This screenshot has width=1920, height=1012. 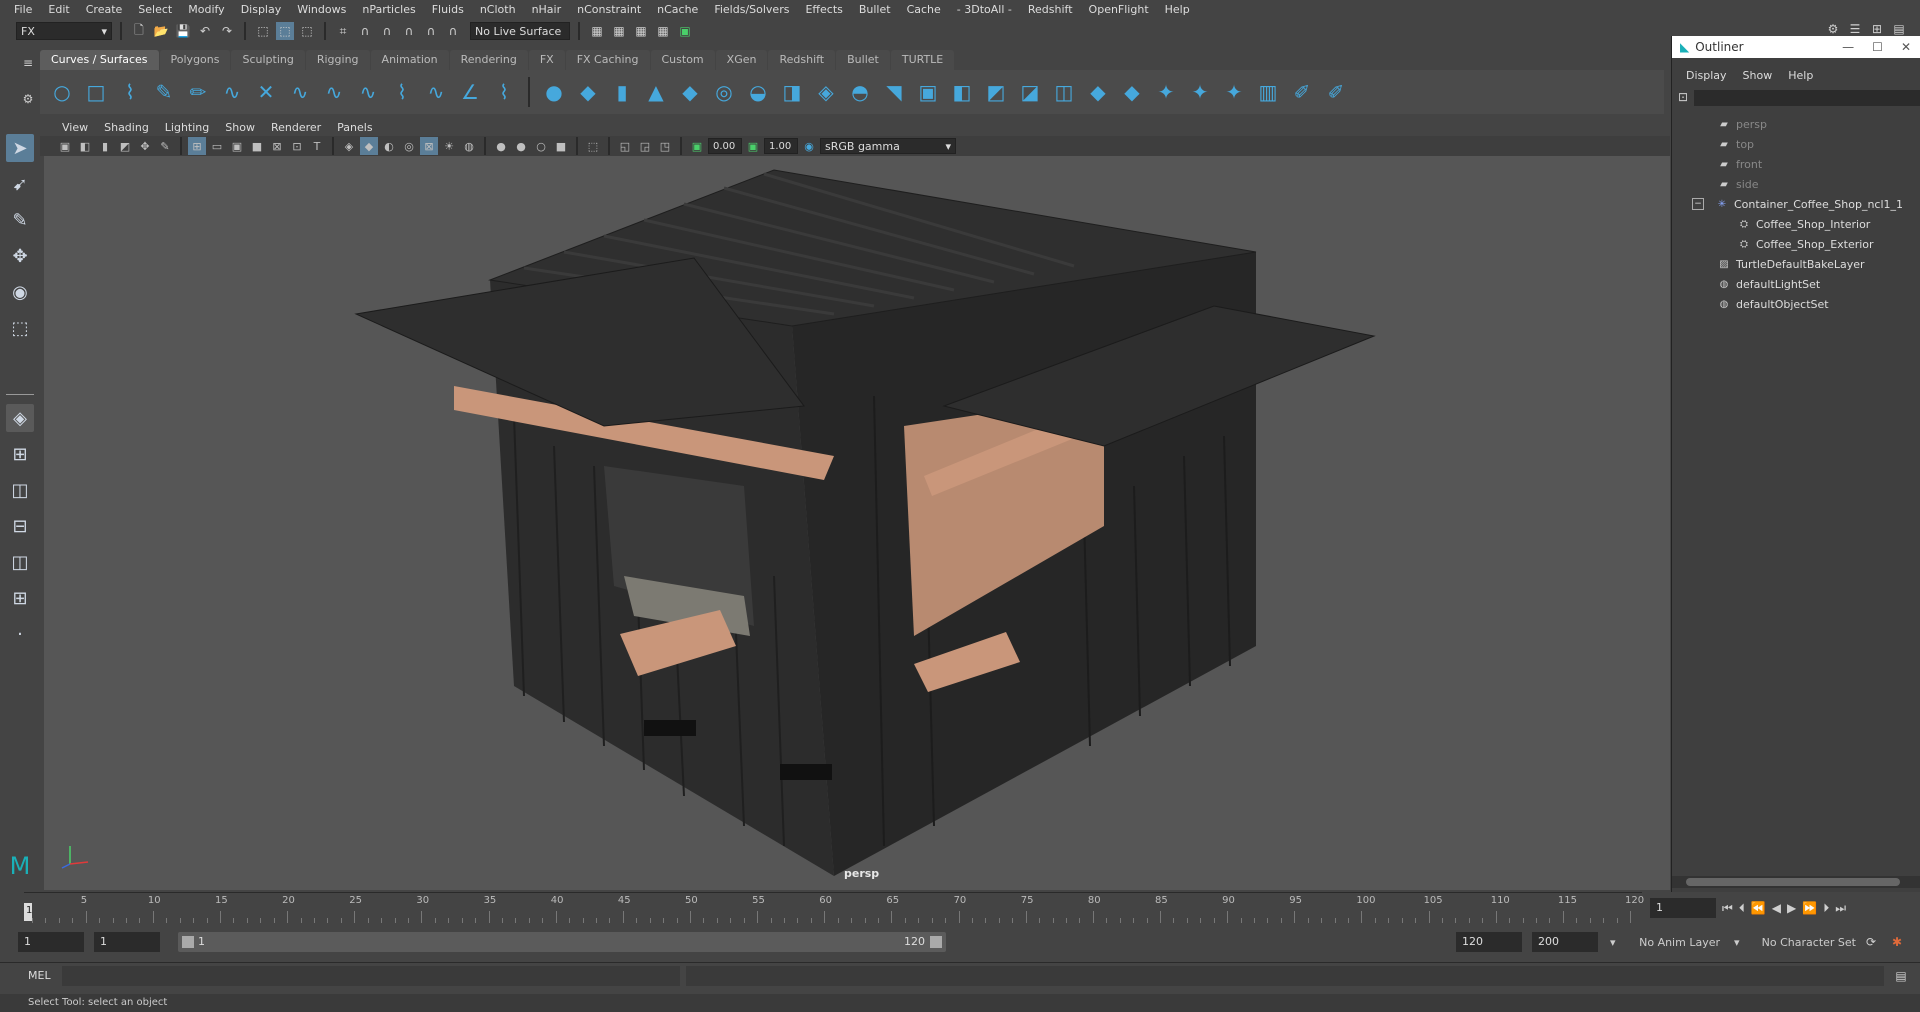 I want to click on view-transform-dropdown: sRGB gamma ▾, so click(x=888, y=146).